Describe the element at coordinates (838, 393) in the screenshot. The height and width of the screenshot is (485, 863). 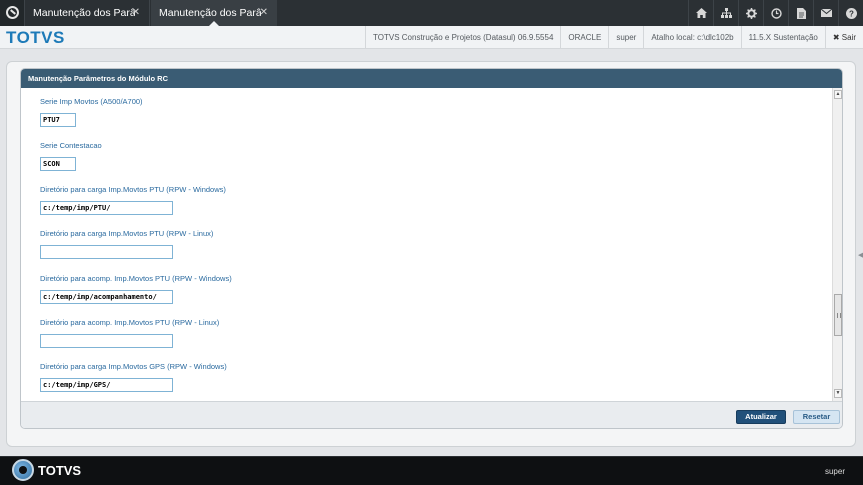
I see `scroll-down-arrow-icon: ▼` at that location.